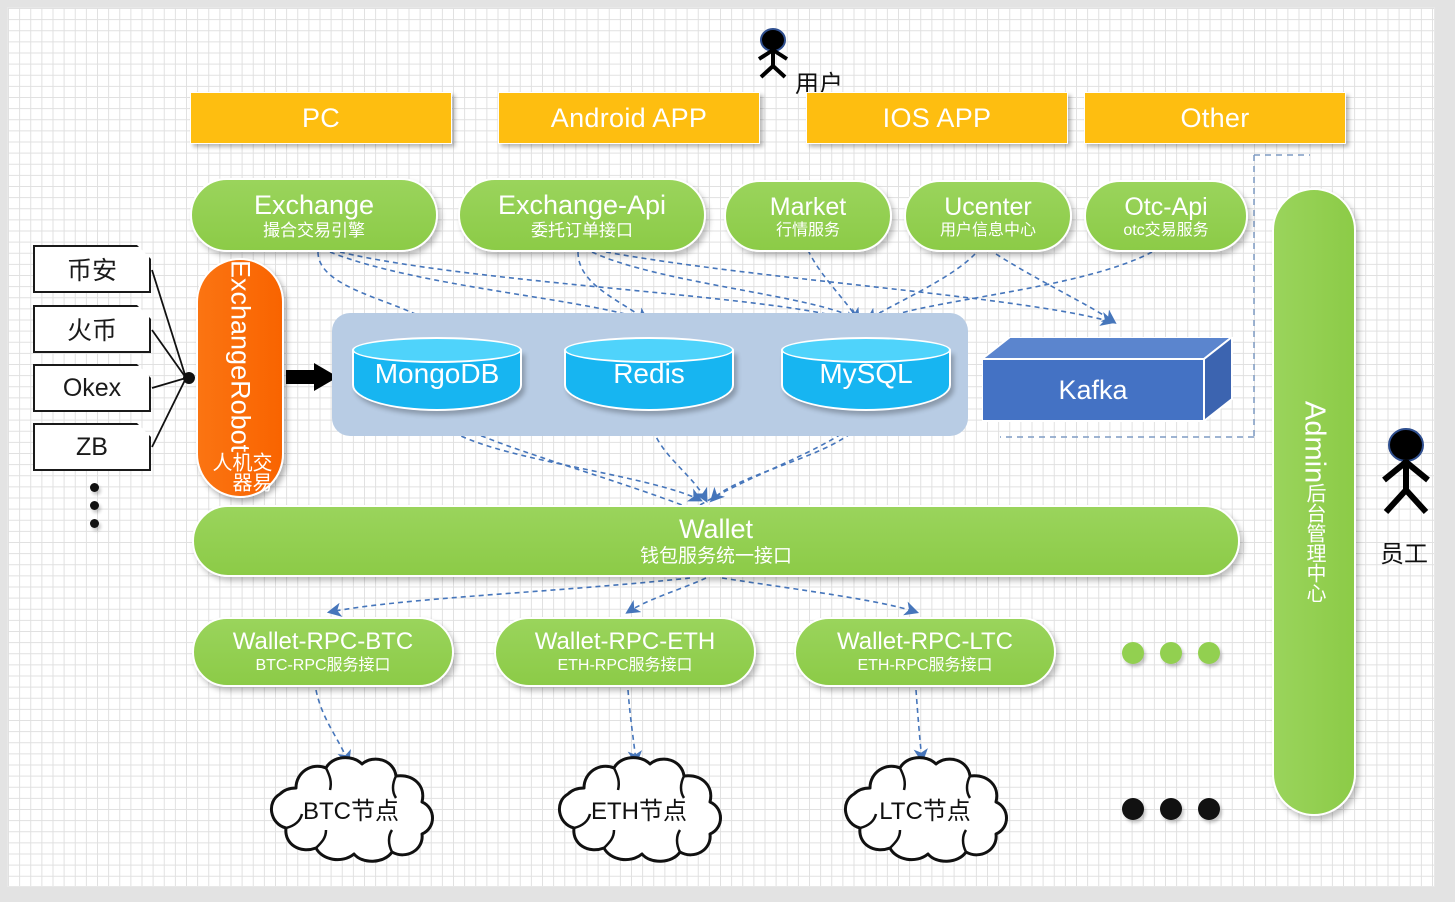 This screenshot has height=902, width=1455. I want to click on datastore-mysql-label: MySQL, so click(866, 373).